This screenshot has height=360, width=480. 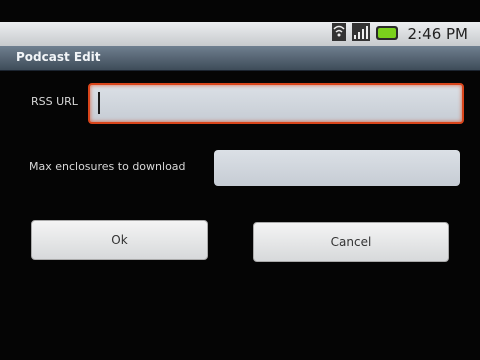 What do you see at coordinates (54, 101) in the screenshot?
I see `rss-url-label: RSS URL` at bounding box center [54, 101].